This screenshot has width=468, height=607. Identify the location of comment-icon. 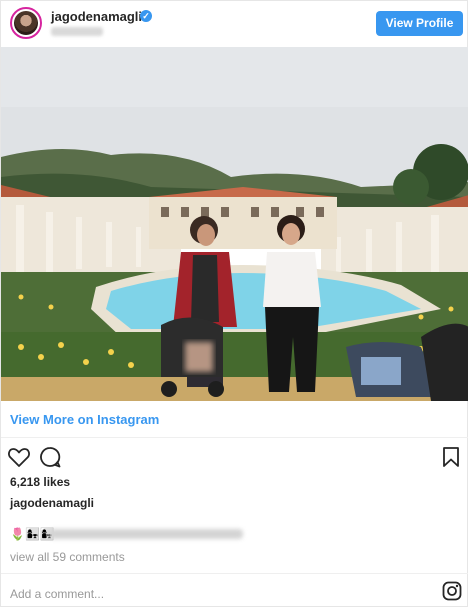
(50, 457).